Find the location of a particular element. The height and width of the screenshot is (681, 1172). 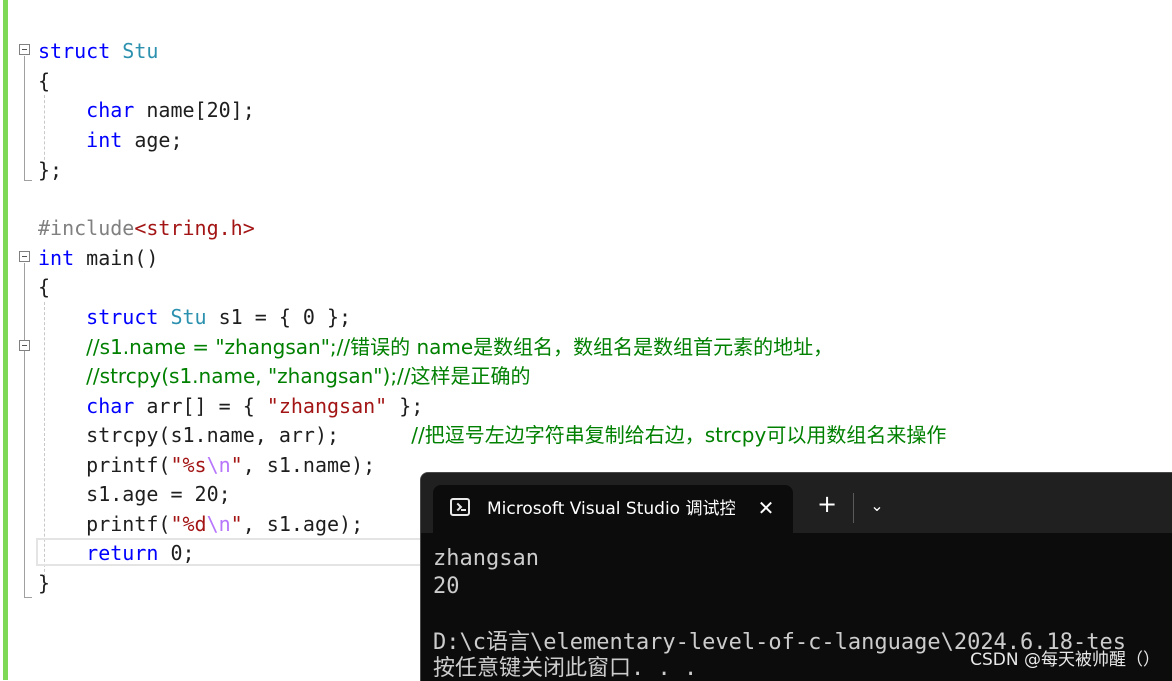

fold-guide-main is located at coordinates (24, 430).